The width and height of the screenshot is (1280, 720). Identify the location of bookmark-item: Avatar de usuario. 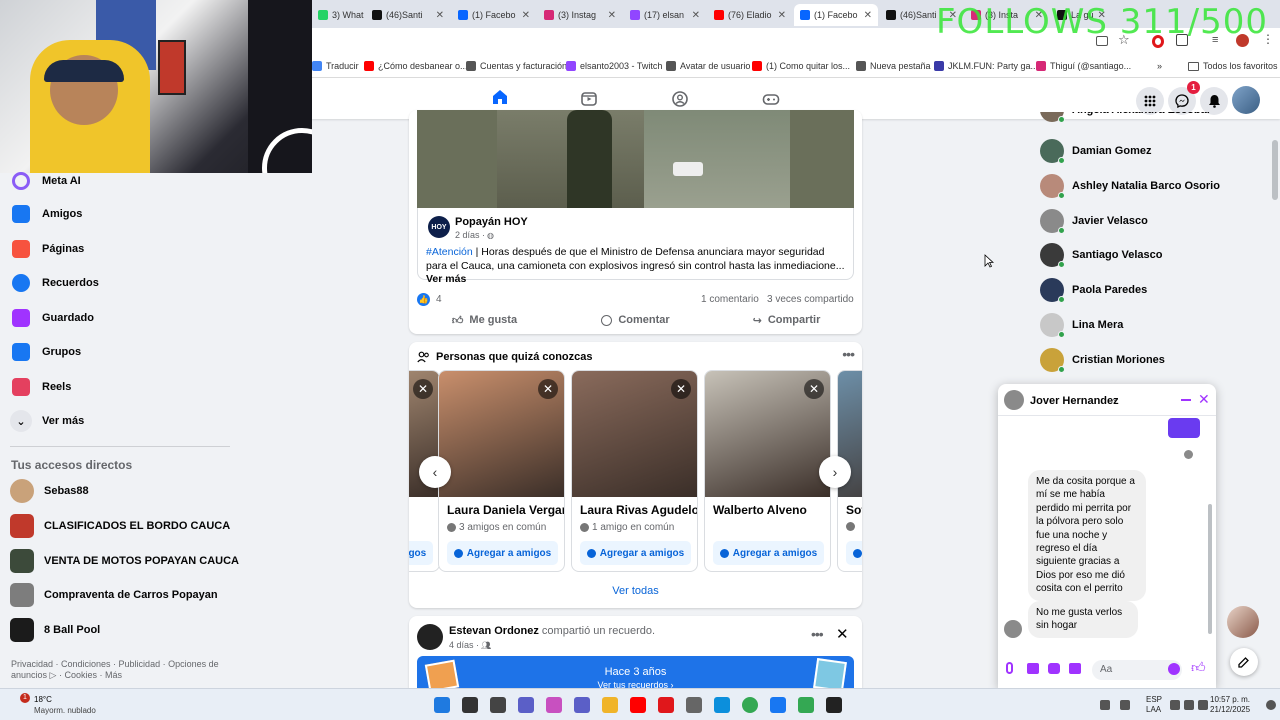
(708, 66).